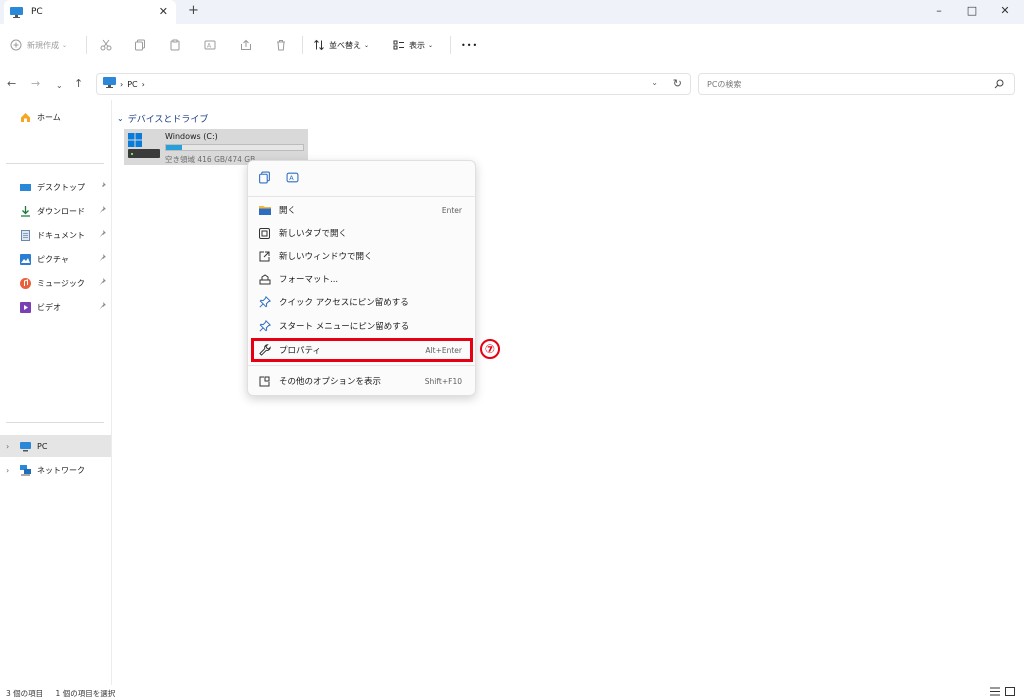  Describe the element at coordinates (49, 117) in the screenshot. I see `sidebar-item-label: ホーム` at that location.